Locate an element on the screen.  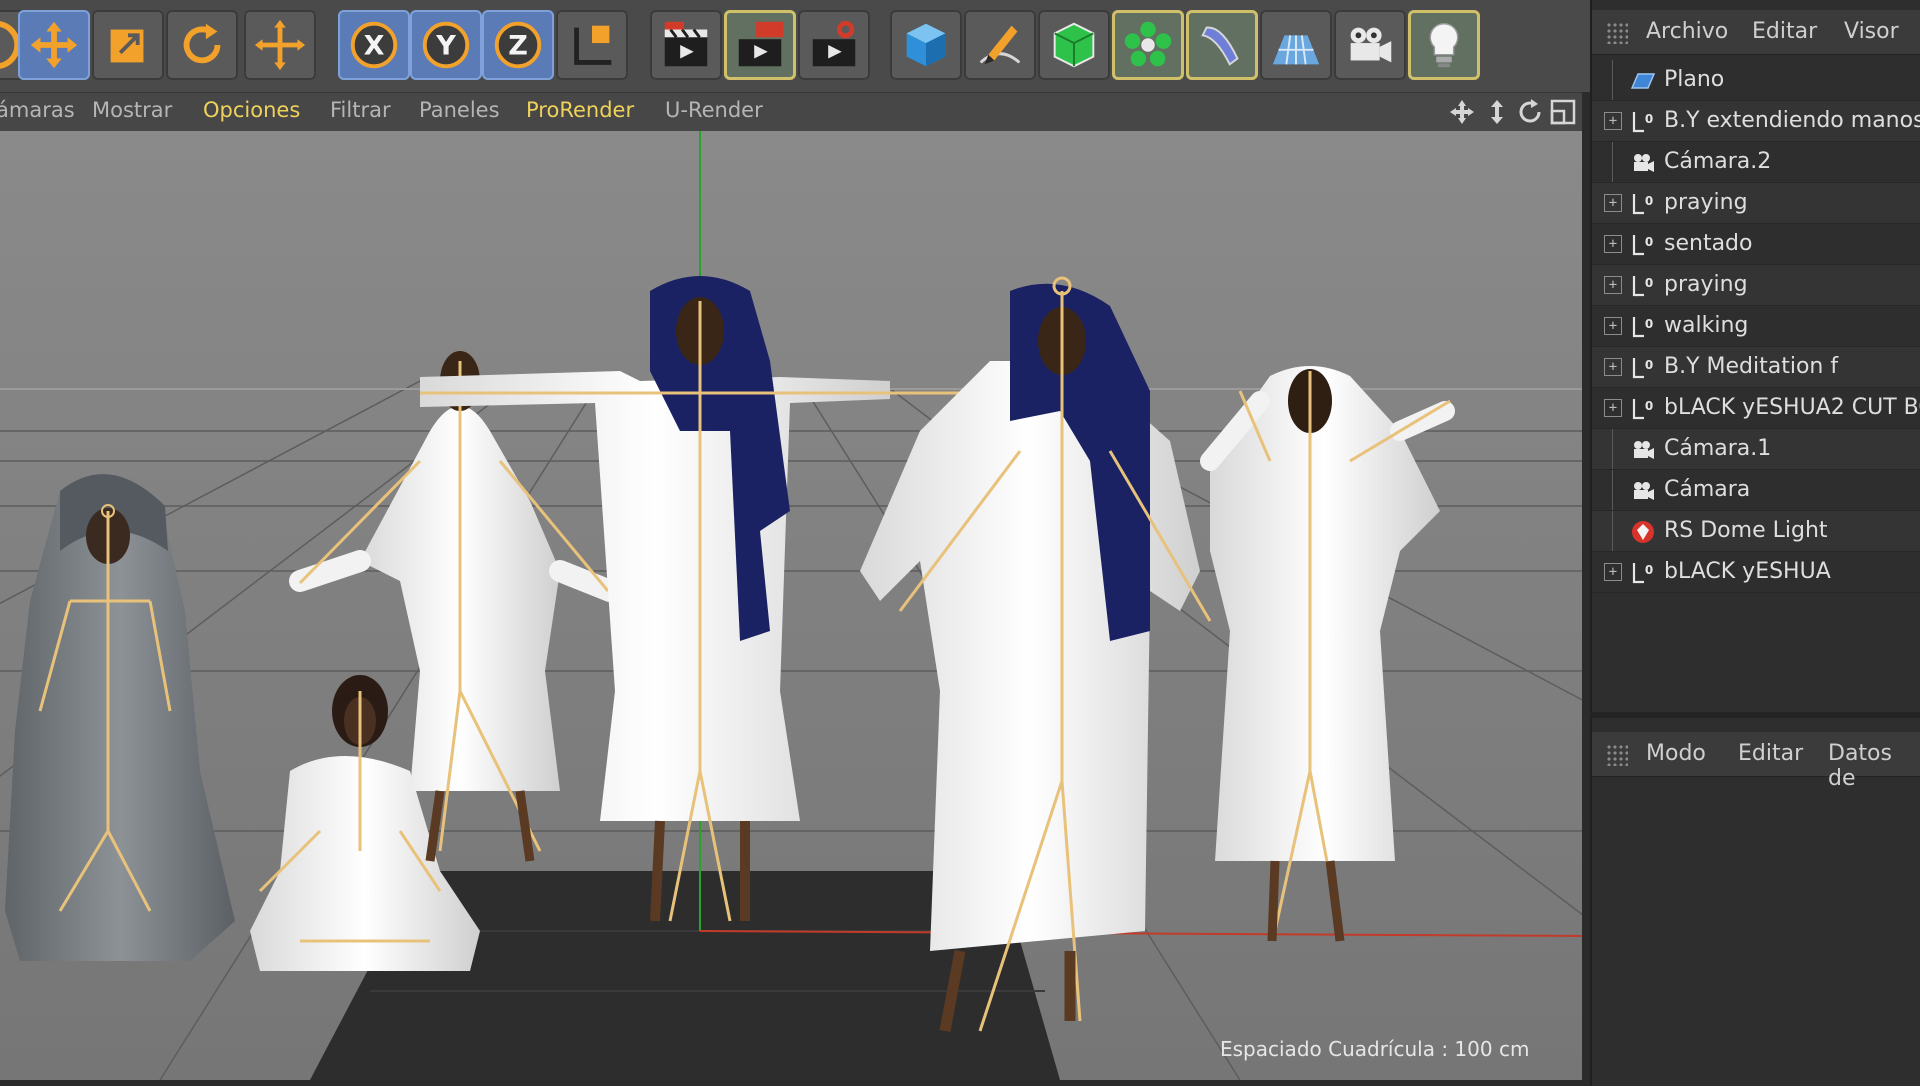
x-axis-lock-button: X is located at coordinates (374, 45).